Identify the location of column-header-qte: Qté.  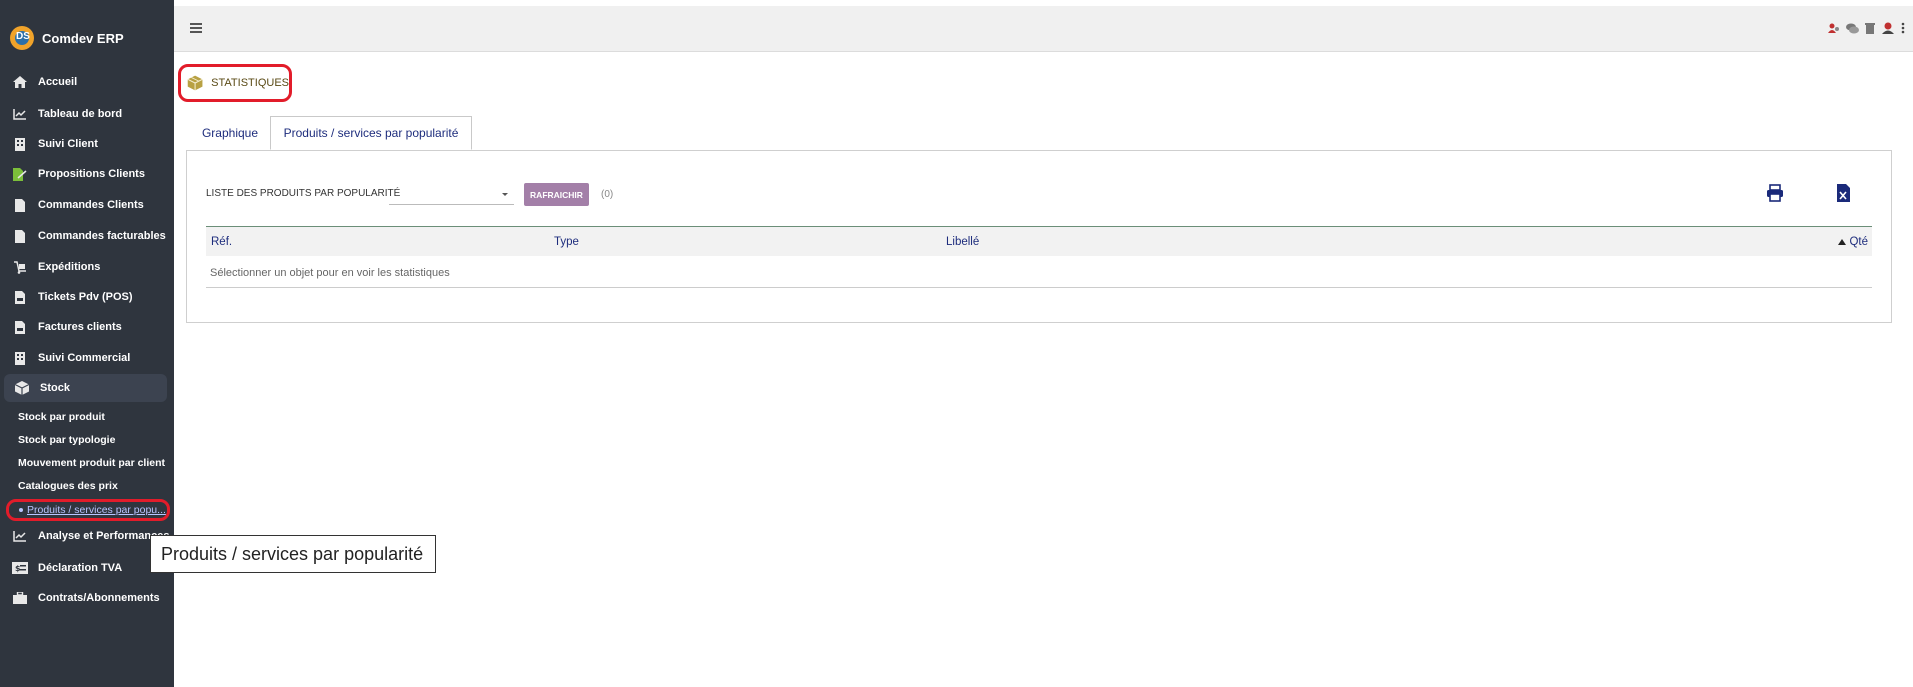
(1853, 242).